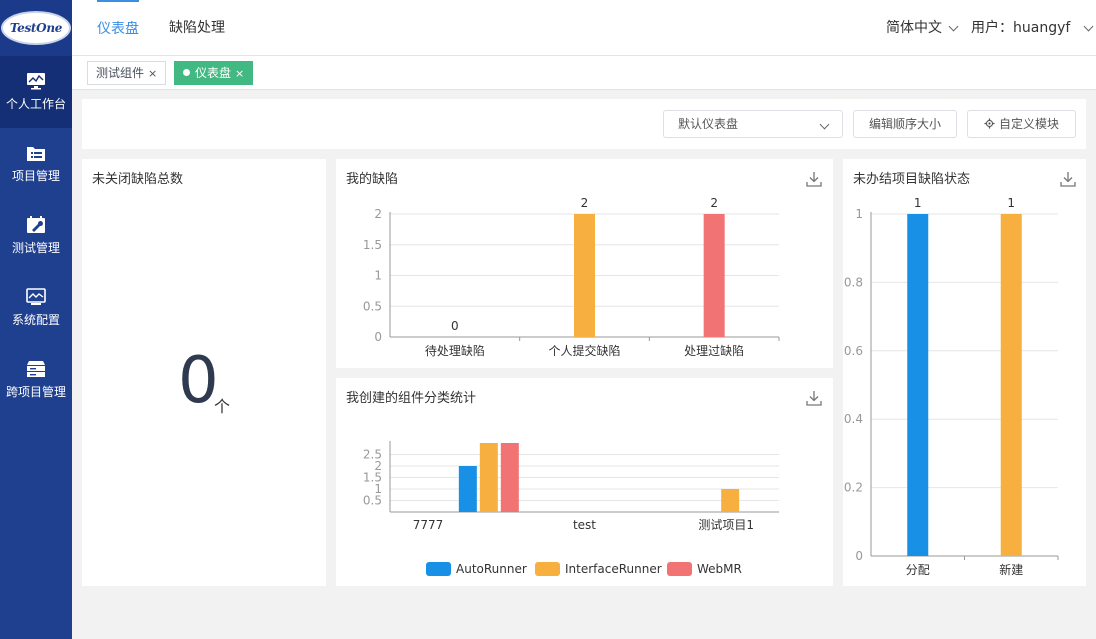 This screenshot has height=639, width=1096. I want to click on server-stack-icon, so click(36, 369).